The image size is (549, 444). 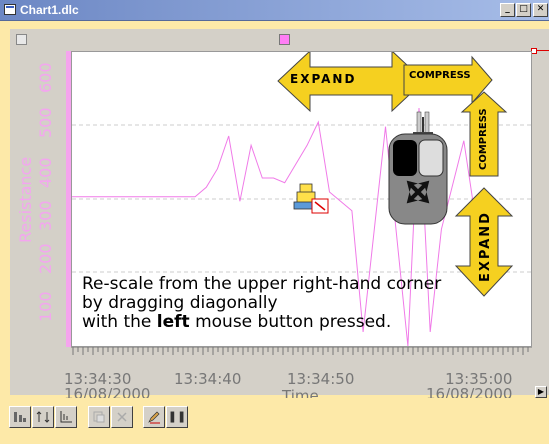 What do you see at coordinates (293, 322) in the screenshot?
I see `caption-line-3-suffix: mouse button pressed.` at bounding box center [293, 322].